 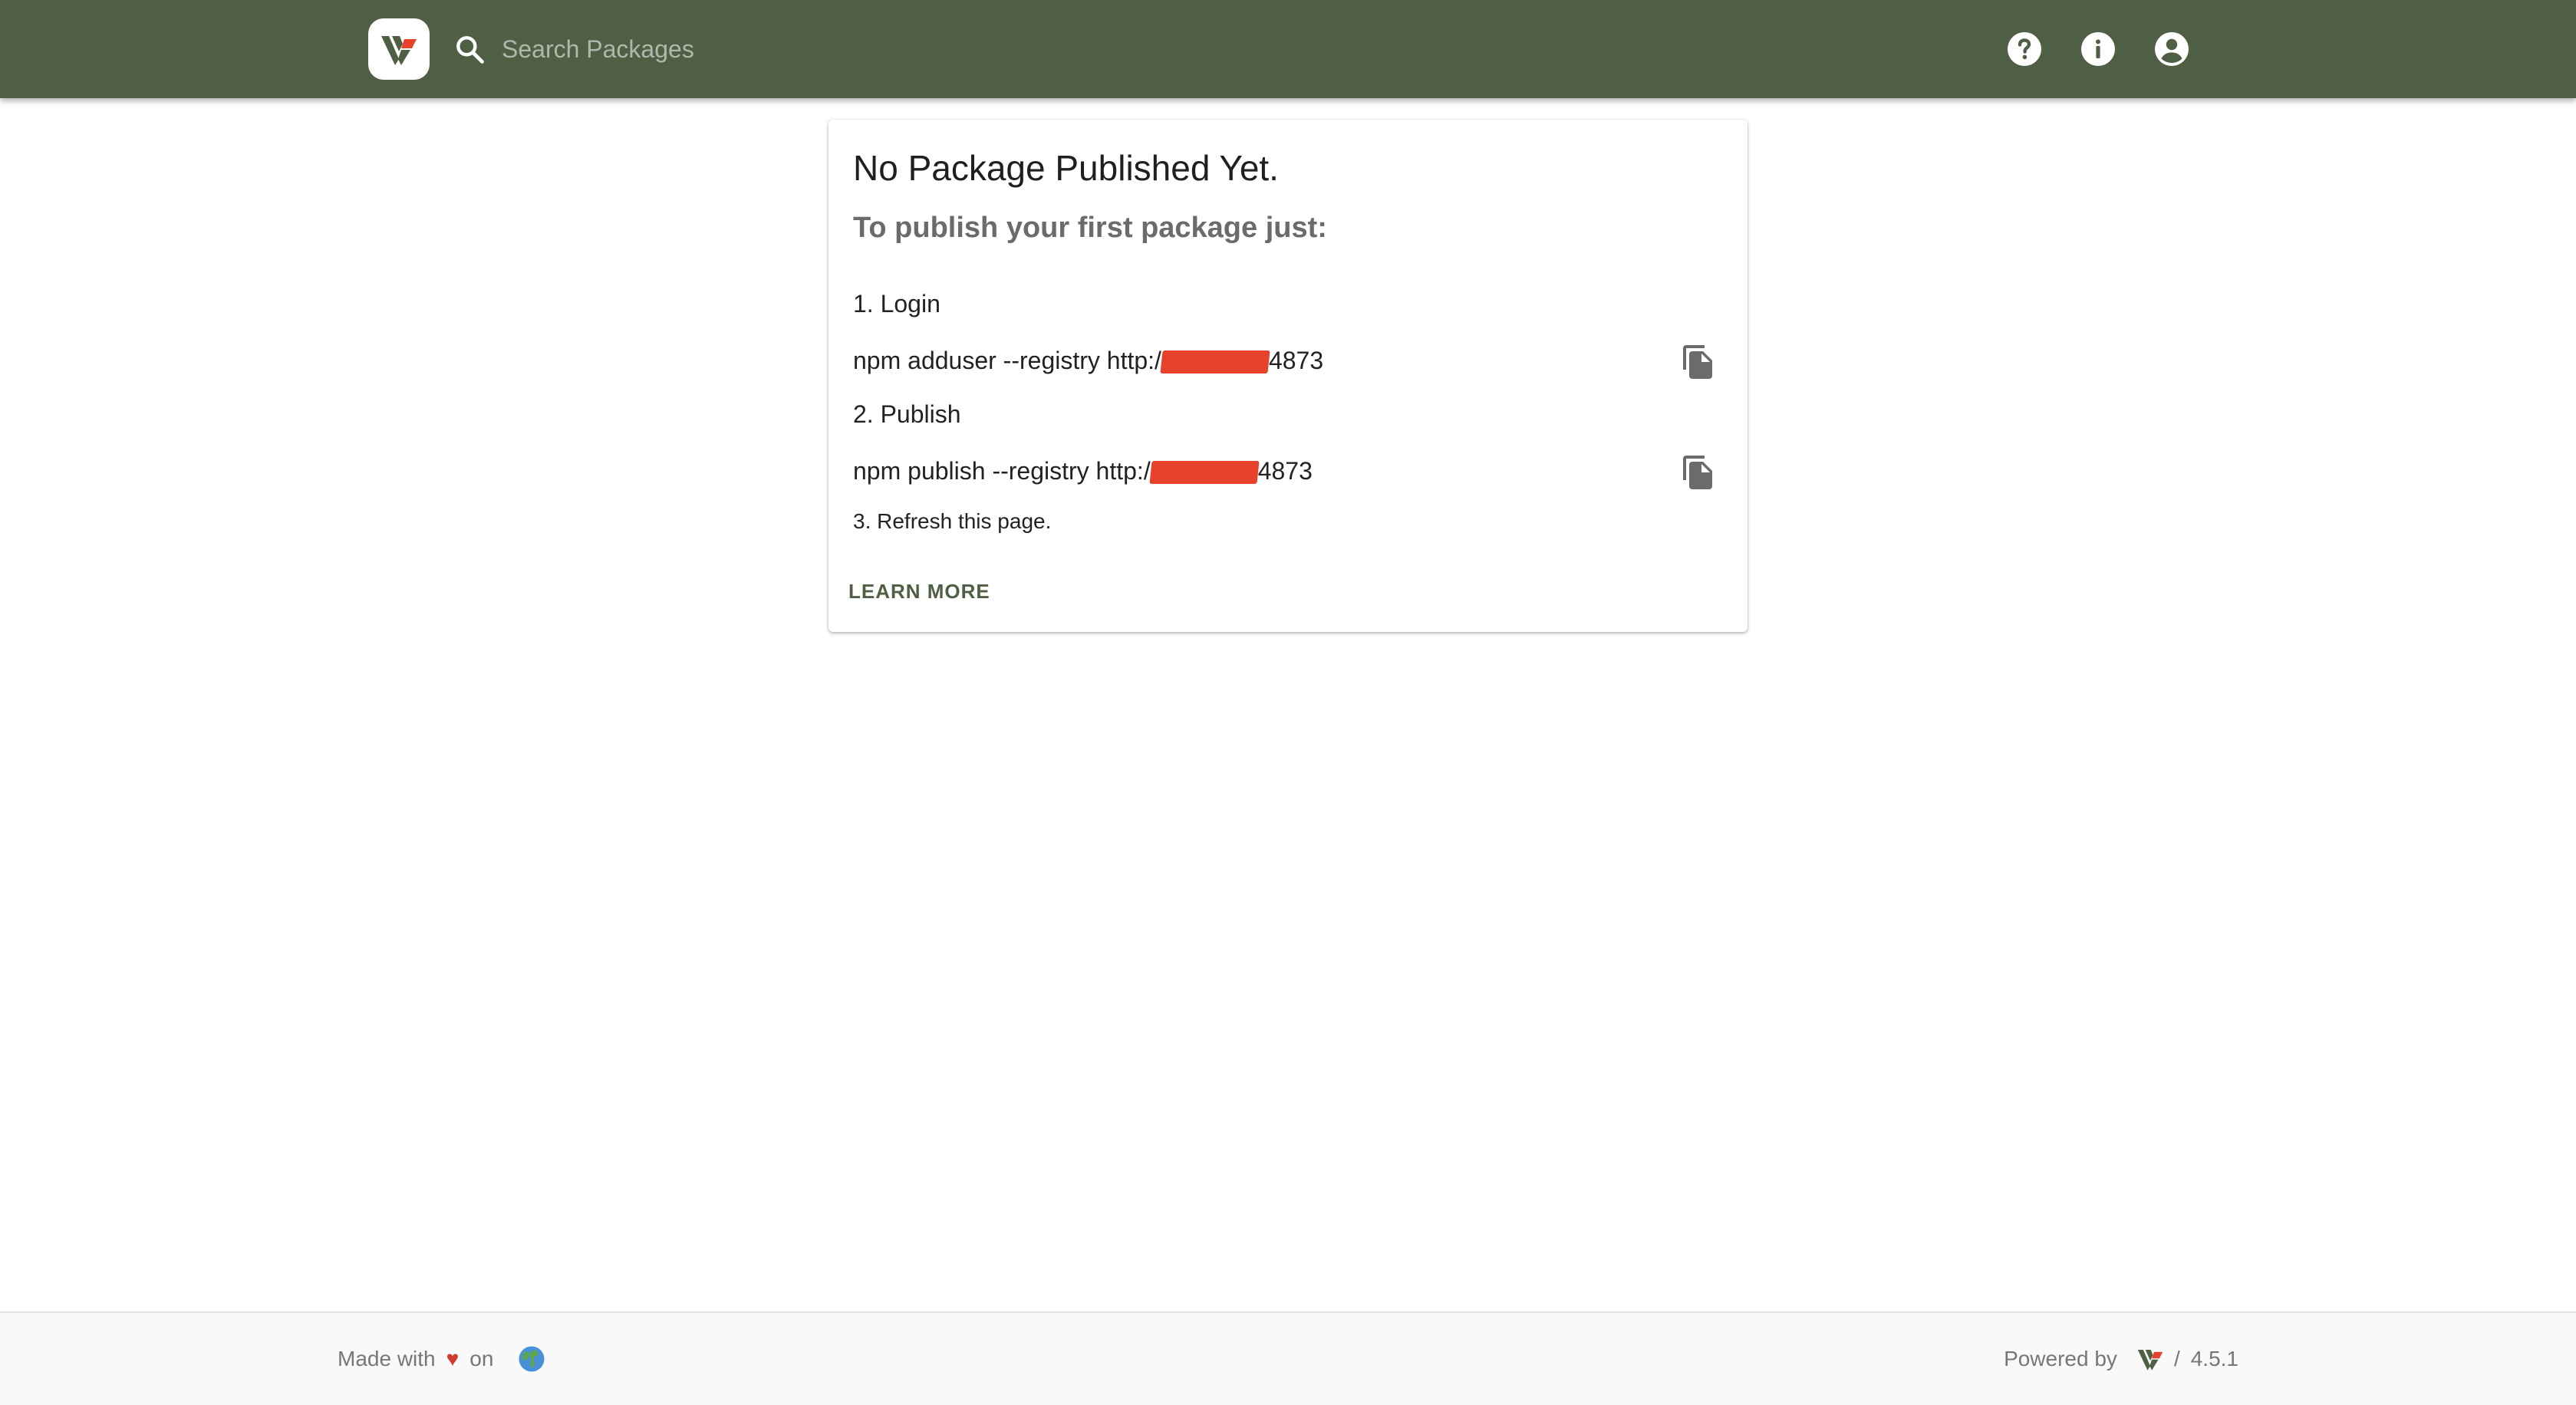 What do you see at coordinates (1002, 471) in the screenshot?
I see `publish-command-prefix: npm publish --registry http:/` at bounding box center [1002, 471].